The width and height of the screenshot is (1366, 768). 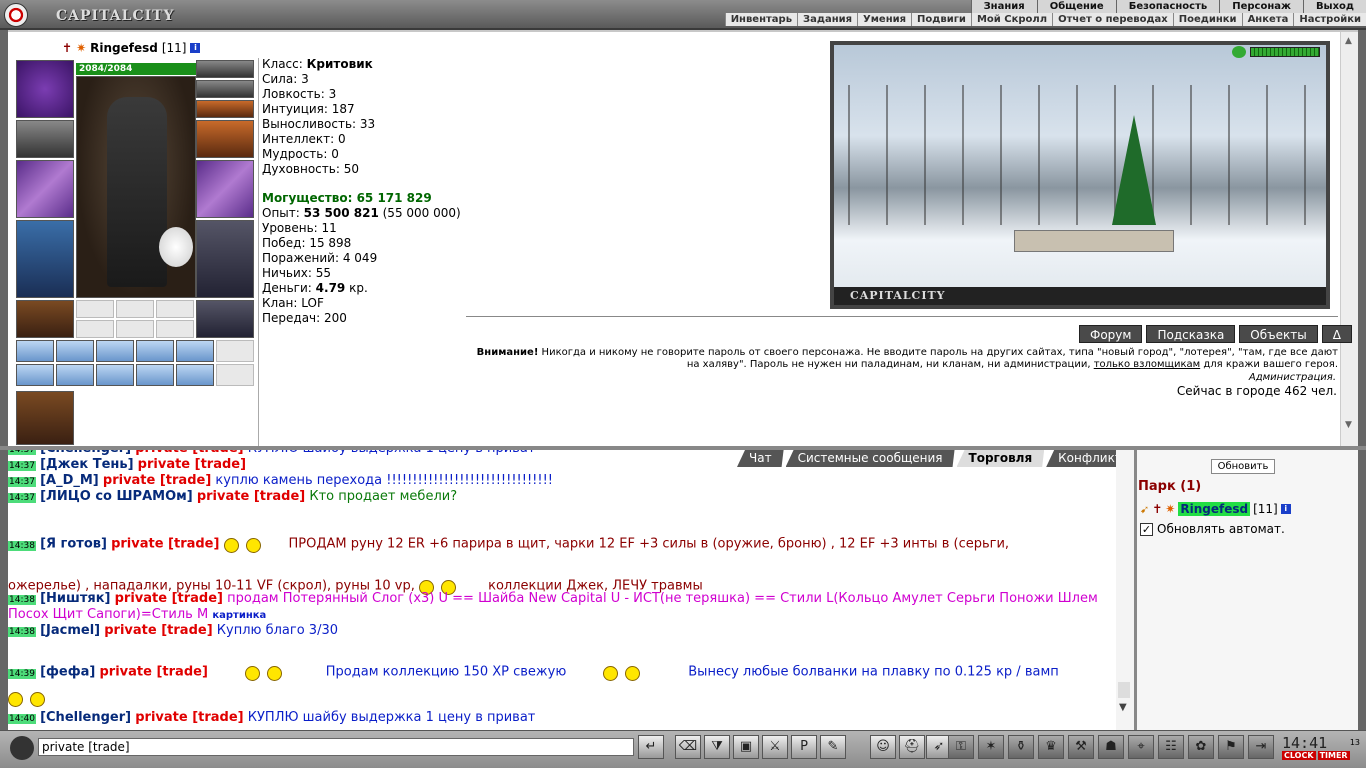 What do you see at coordinates (116, 496) in the screenshot?
I see `chat-nick: [ЛИЦО со ШРАМОм]` at bounding box center [116, 496].